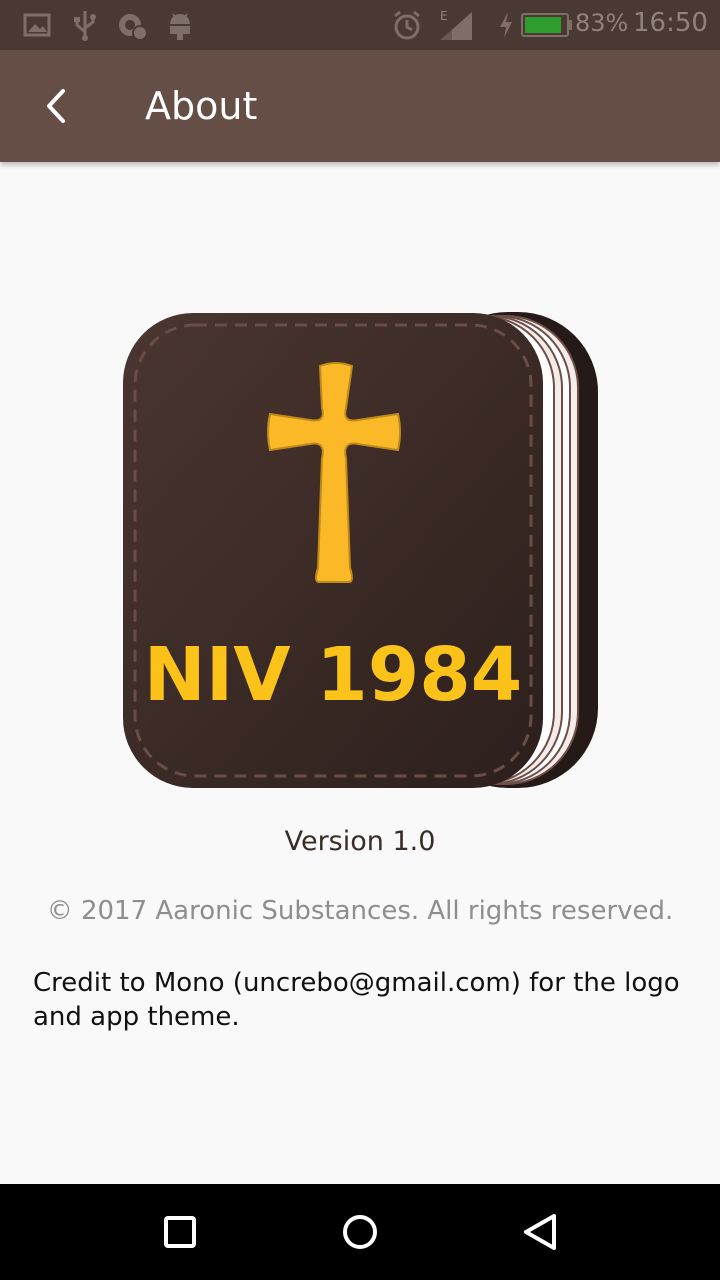 This screenshot has height=1280, width=720. Describe the element at coordinates (360, 106) in the screenshot. I see `toolbar: About` at that location.